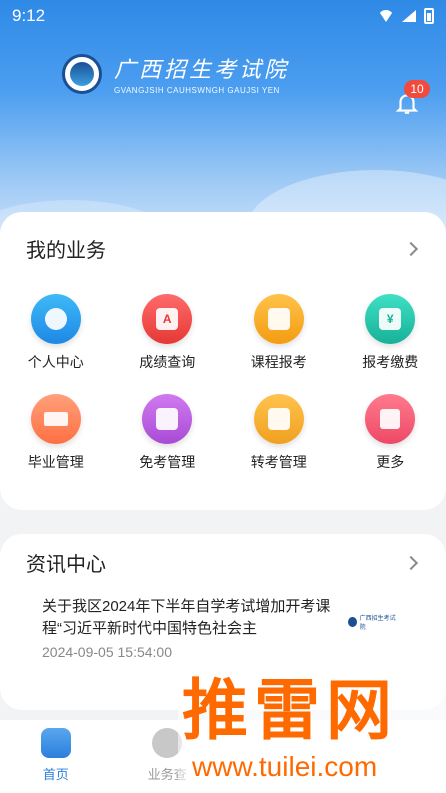 This screenshot has width=446, height=793. I want to click on app-logo: 广西招生考试院 GVANGJSIH CAUHSWNGH GAUJSI YEN, so click(175, 73).